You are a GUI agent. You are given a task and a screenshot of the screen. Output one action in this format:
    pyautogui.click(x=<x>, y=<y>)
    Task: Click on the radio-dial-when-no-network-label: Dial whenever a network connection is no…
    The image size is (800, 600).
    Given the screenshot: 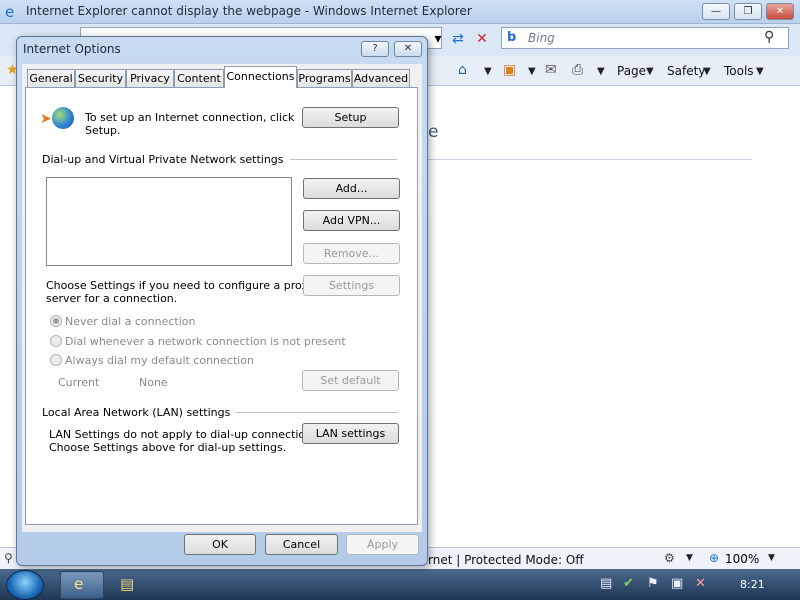 What is the action you would take?
    pyautogui.click(x=205, y=341)
    